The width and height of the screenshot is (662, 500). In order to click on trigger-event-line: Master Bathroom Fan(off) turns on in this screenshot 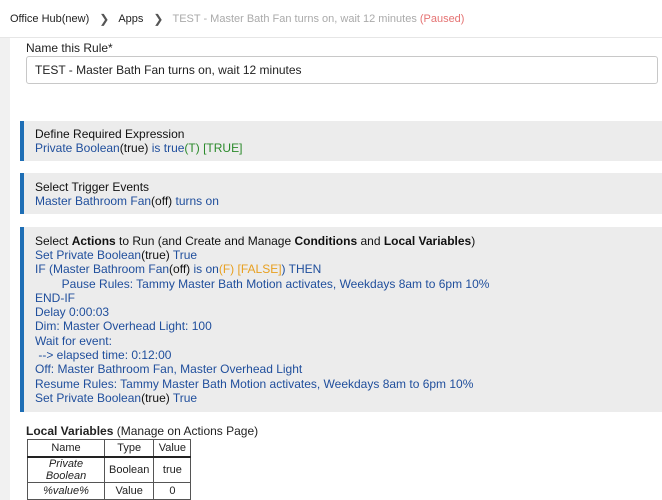, I will do `click(348, 201)`.